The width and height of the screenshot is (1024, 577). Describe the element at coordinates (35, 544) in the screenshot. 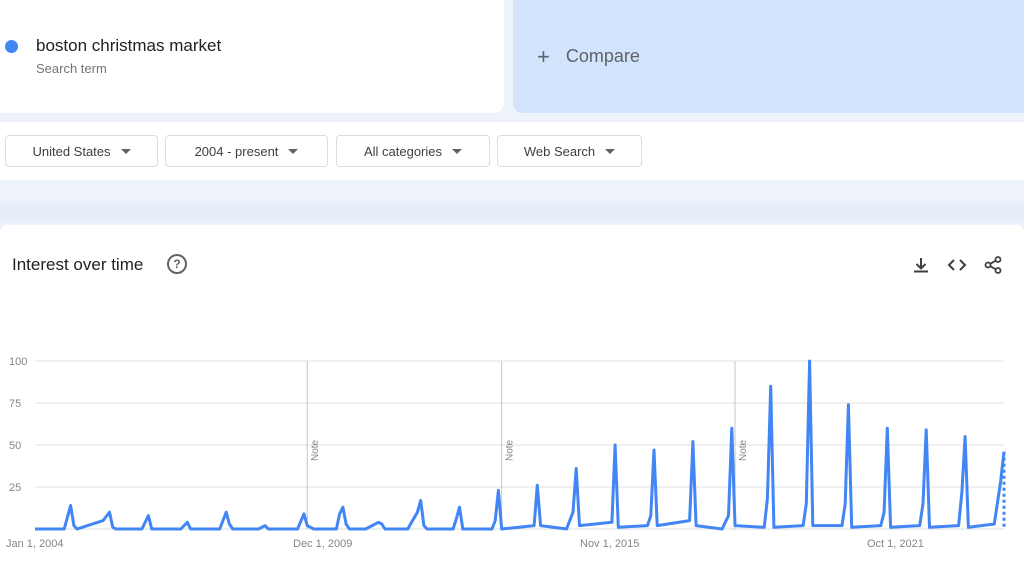

I see `x-tick-label: Jan 1, 2004` at that location.